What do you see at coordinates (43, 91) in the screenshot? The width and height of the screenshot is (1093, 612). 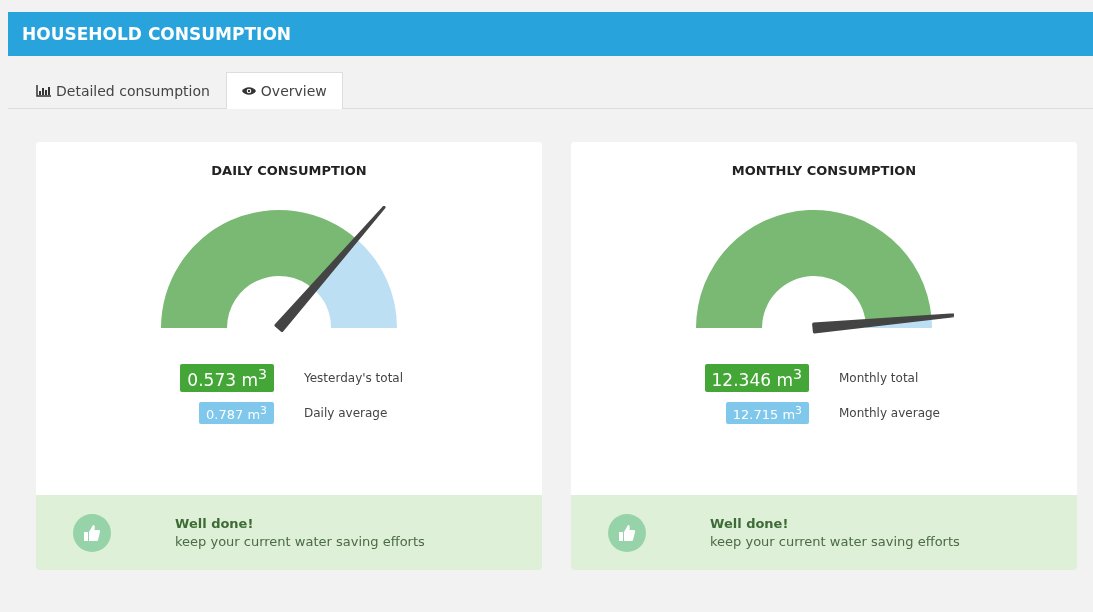 I see `bar-chart-icon` at bounding box center [43, 91].